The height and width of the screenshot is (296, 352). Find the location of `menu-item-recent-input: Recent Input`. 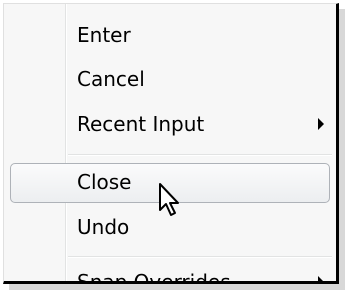

menu-item-recent-input: Recent Input is located at coordinates (170, 125).